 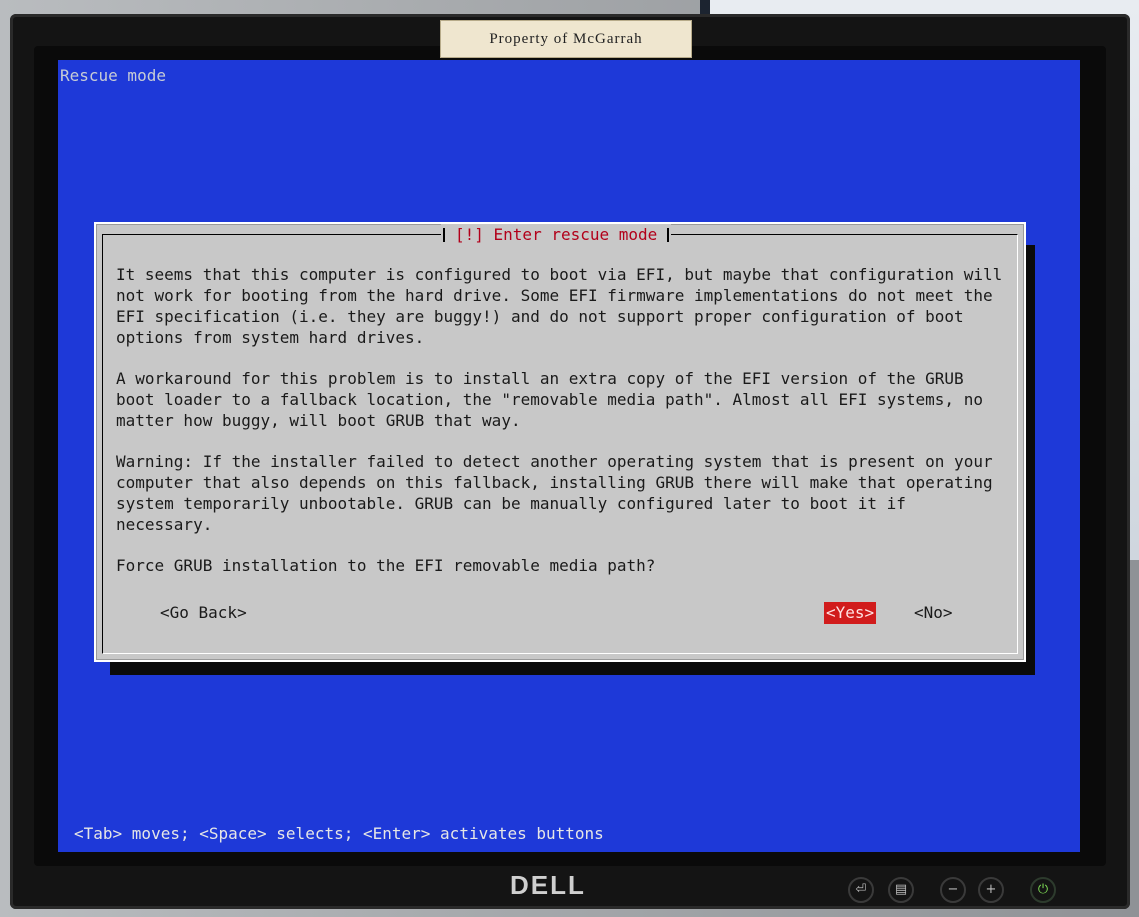 I want to click on dialog-buttons: <Go Back> <Yes> <No>, so click(x=560, y=614).